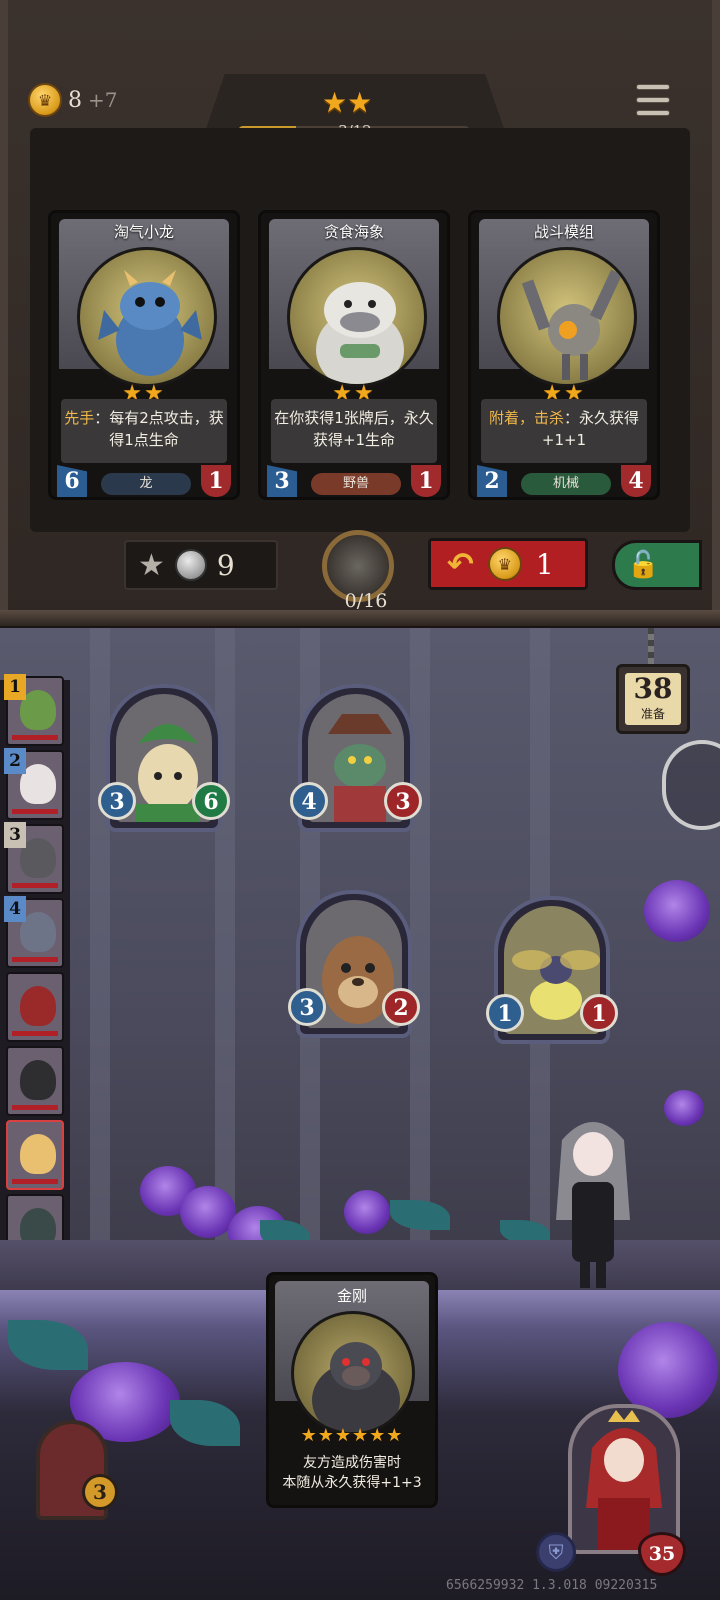  What do you see at coordinates (352, 1463) in the screenshot?
I see `card-desc-line: 友方造成伤害时` at bounding box center [352, 1463].